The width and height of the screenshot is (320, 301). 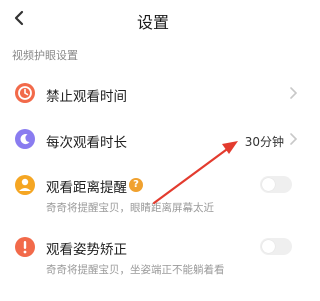 I want to click on section-label: 视频护眼设置, so click(x=45, y=55).